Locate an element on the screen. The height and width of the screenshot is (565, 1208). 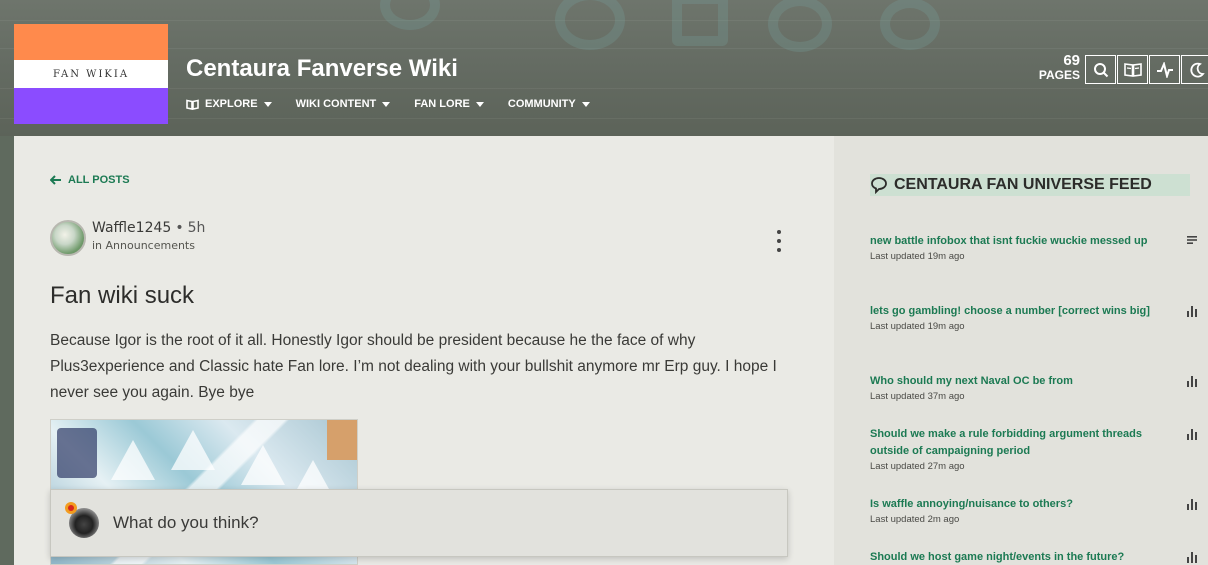
user-avatar is located at coordinates (82, 520).